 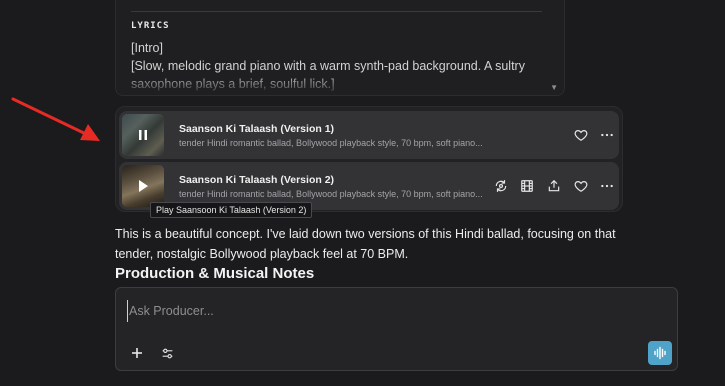 I want to click on lyrics-heading: LYRICS, so click(x=150, y=26).